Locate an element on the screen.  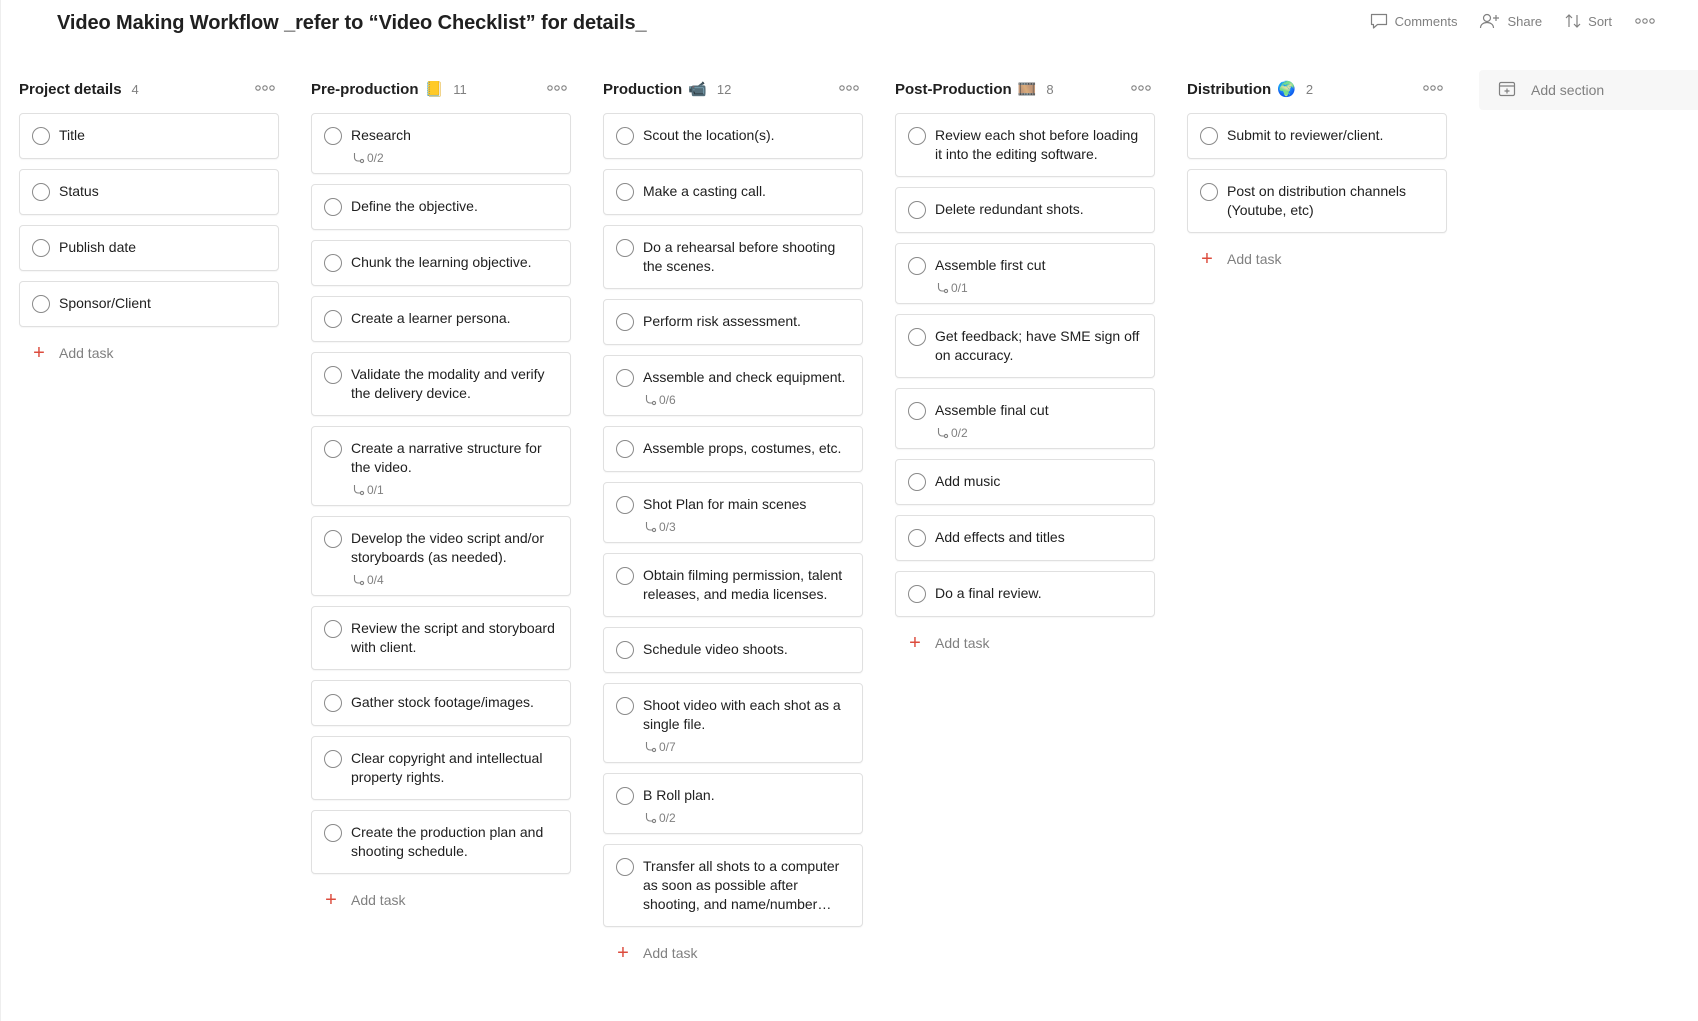
task-card: Assemble final cut 0/2 is located at coordinates (1025, 418).